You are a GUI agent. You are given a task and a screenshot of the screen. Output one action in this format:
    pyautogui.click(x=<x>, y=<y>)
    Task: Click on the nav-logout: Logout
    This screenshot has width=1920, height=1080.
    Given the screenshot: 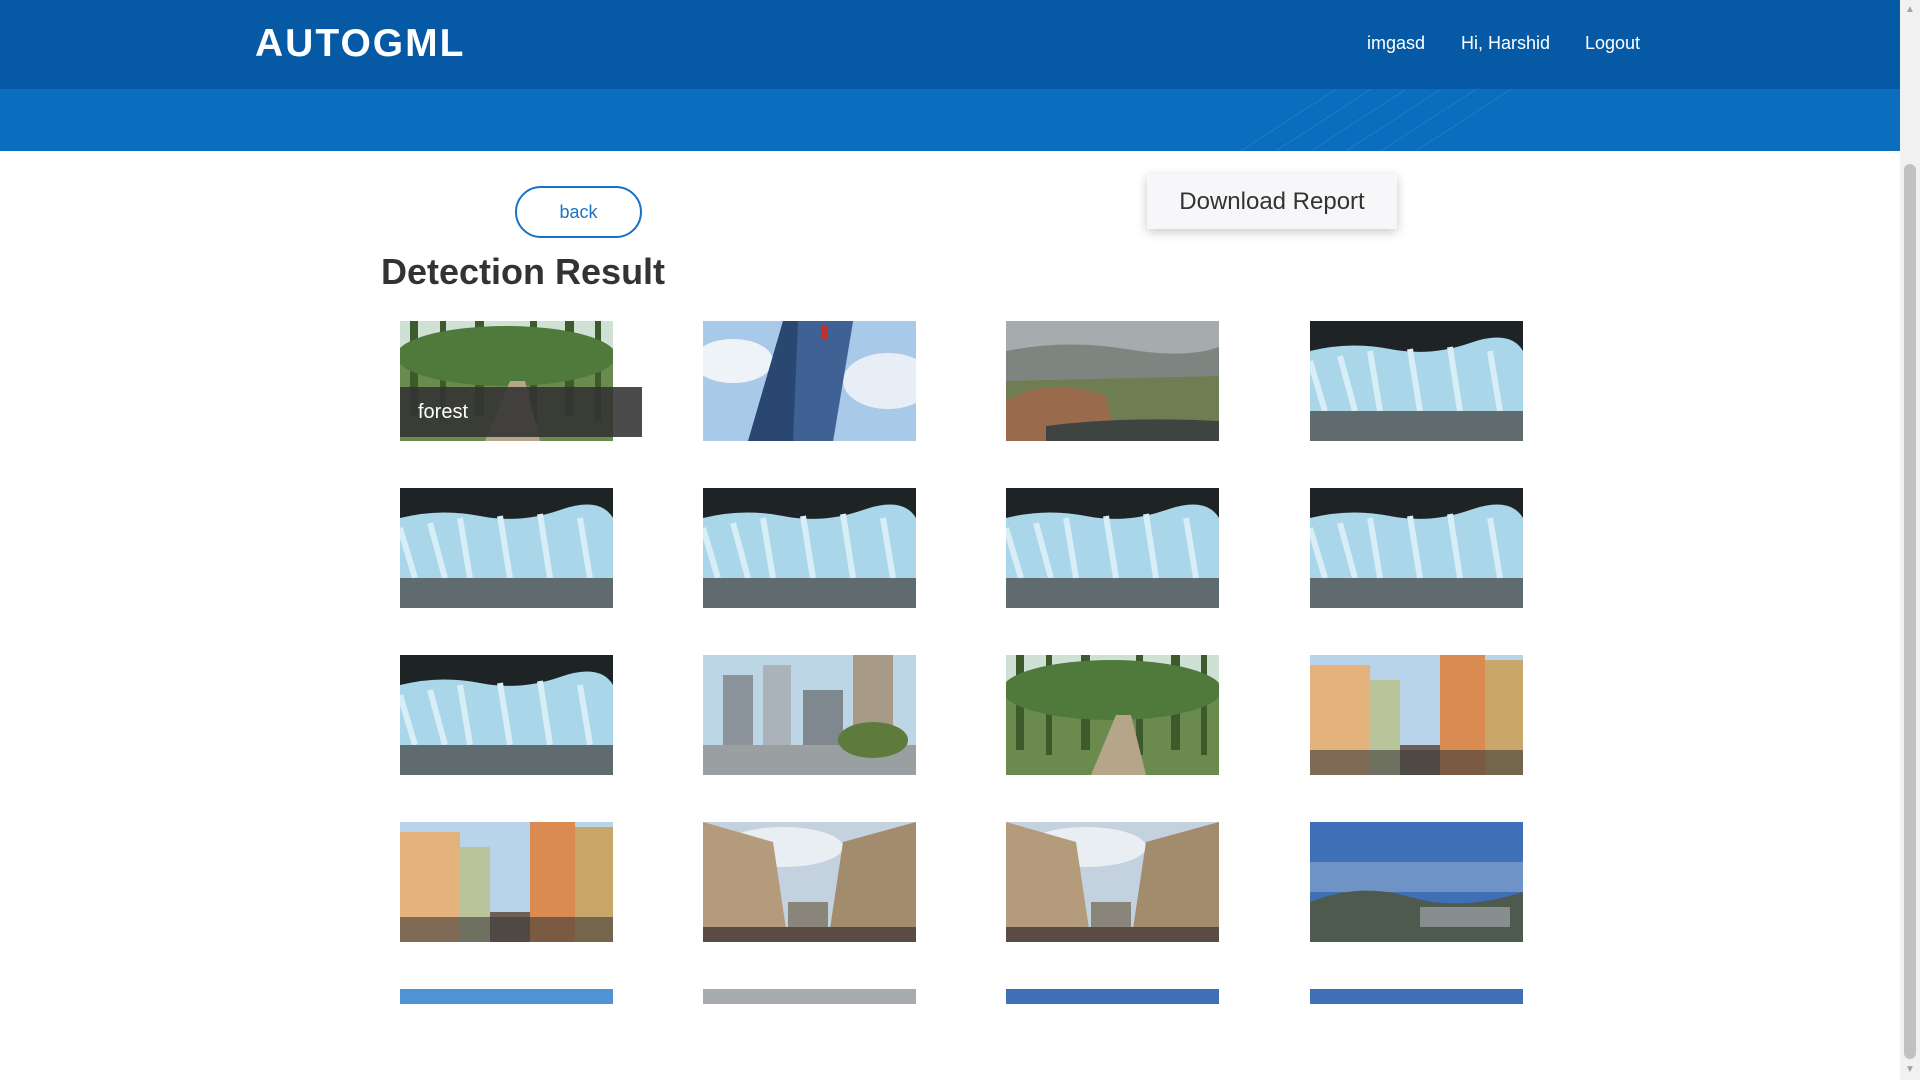 What is the action you would take?
    pyautogui.click(x=1612, y=43)
    